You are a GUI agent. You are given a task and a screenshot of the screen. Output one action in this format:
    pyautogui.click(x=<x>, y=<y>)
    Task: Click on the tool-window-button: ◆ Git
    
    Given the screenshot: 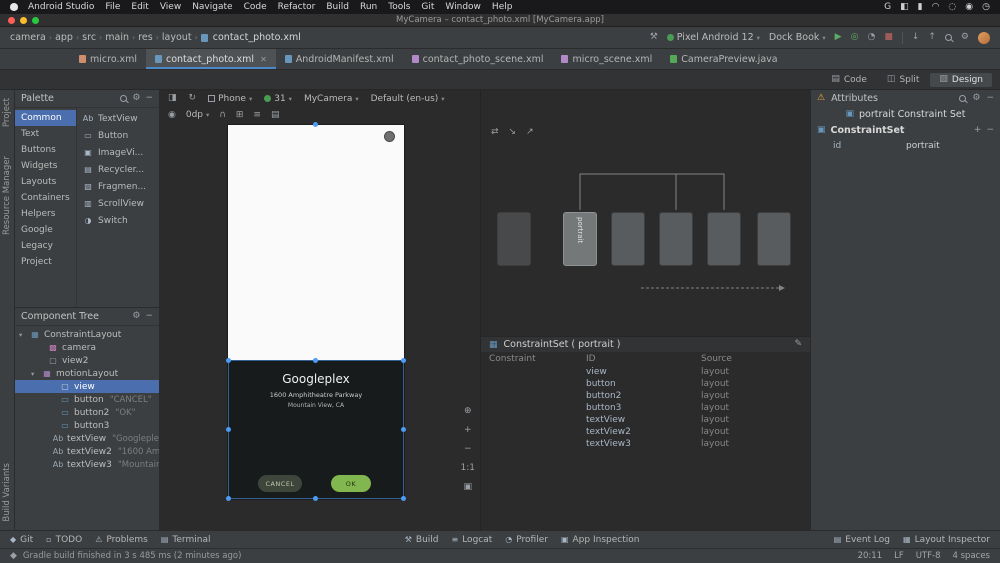 What is the action you would take?
    pyautogui.click(x=21, y=540)
    